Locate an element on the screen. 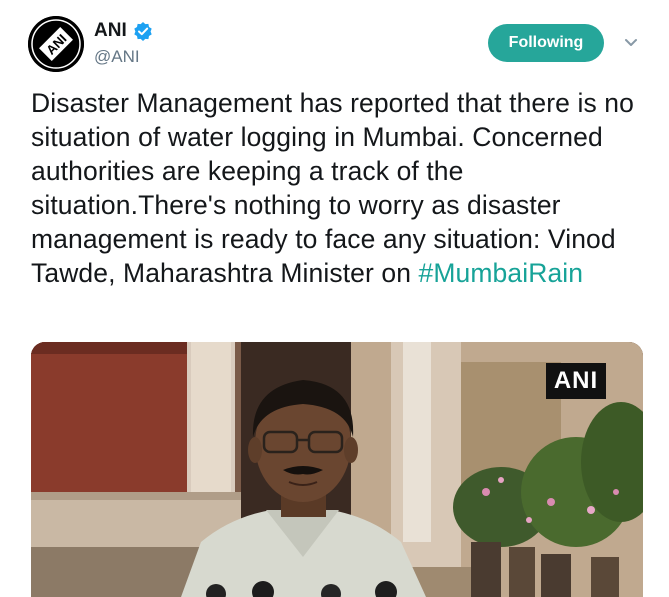 Image resolution: width=669 pixels, height=597 pixels. chevron-down-icon is located at coordinates (631, 43).